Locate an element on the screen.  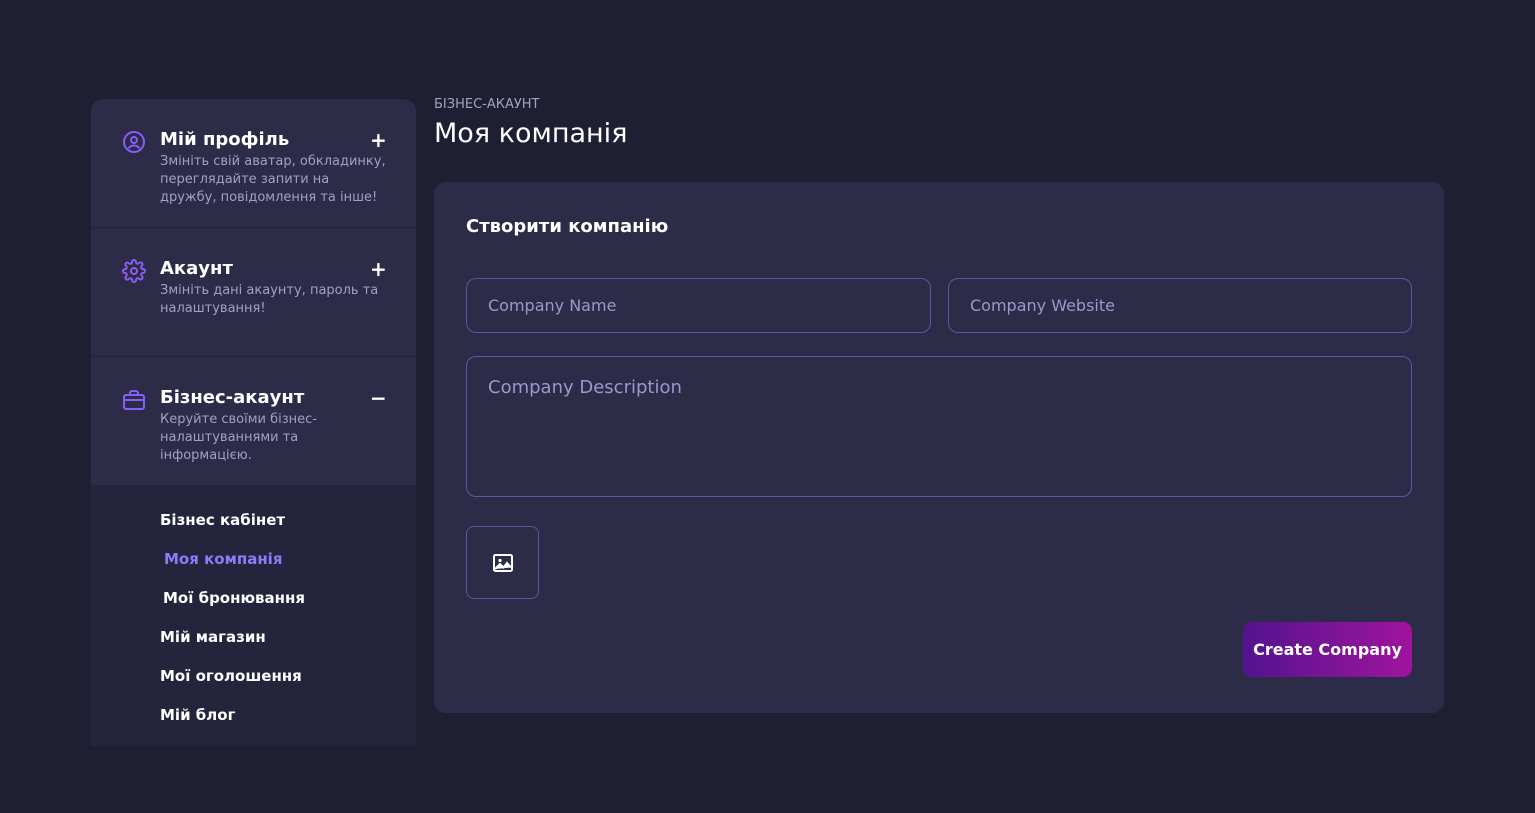
submenu-item-my-listings: Мої оголошення is located at coordinates (253, 684).